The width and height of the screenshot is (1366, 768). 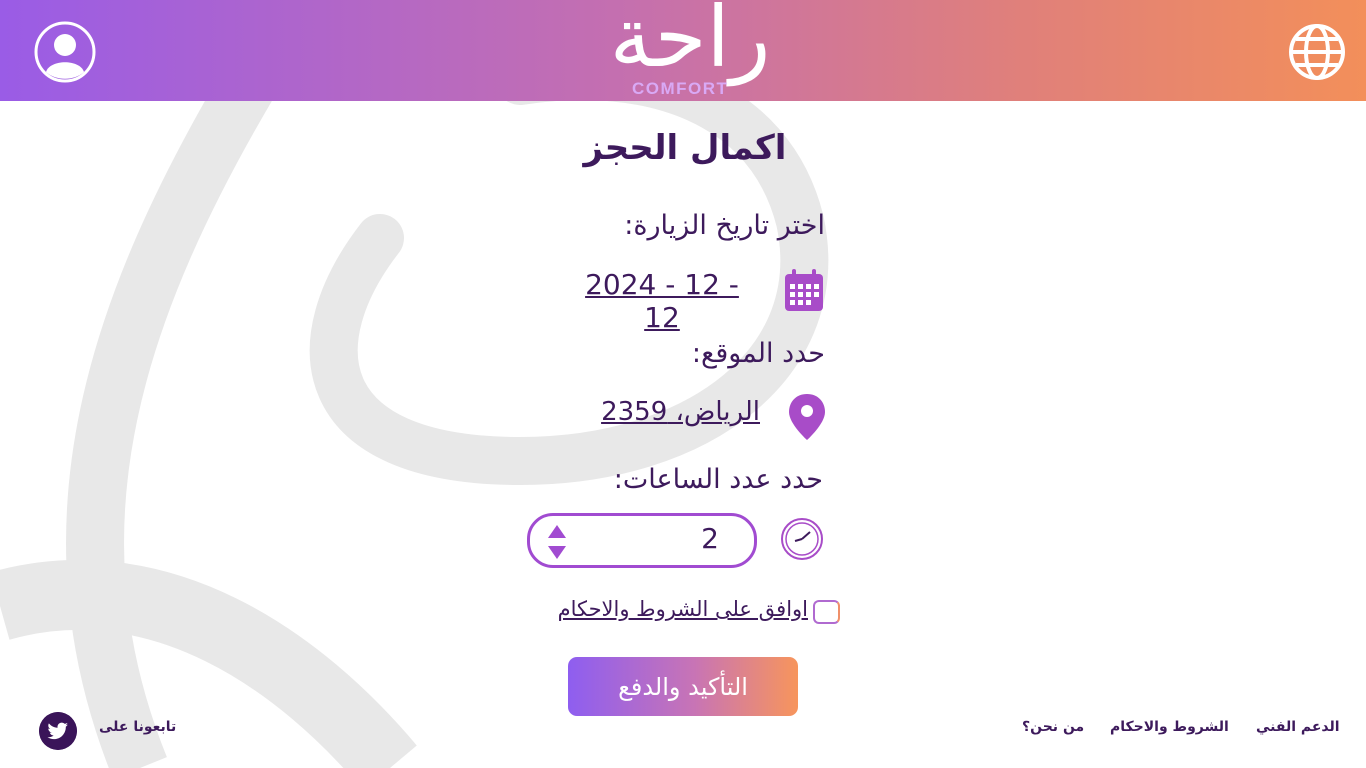 What do you see at coordinates (662, 301) in the screenshot?
I see `date-value: 2024 - 12 - 12` at bounding box center [662, 301].